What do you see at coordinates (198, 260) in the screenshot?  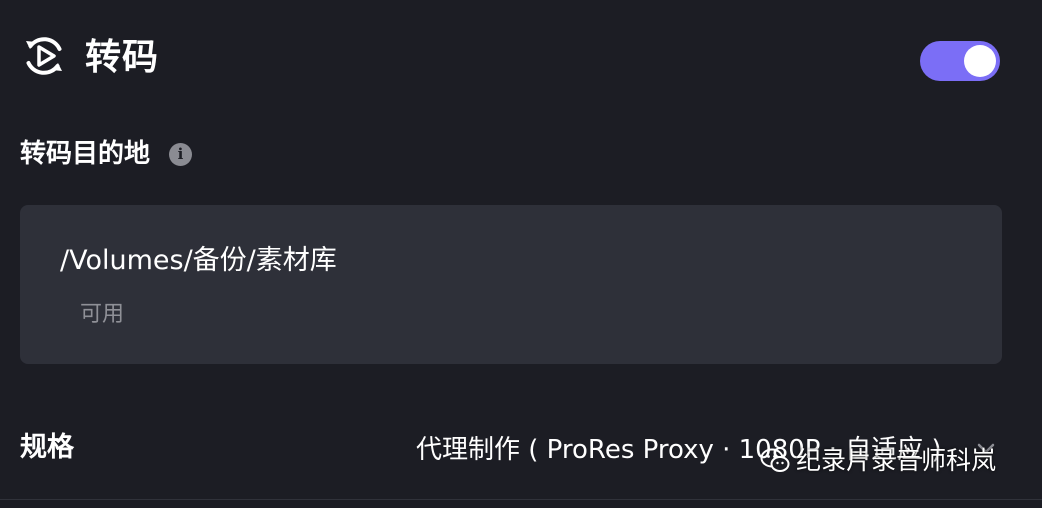 I see `destination-path: /Volumes/备份/素材库` at bounding box center [198, 260].